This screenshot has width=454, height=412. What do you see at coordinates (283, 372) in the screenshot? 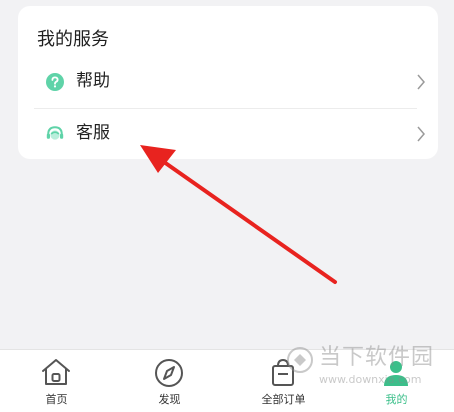
I see `order-bag-icon` at bounding box center [283, 372].